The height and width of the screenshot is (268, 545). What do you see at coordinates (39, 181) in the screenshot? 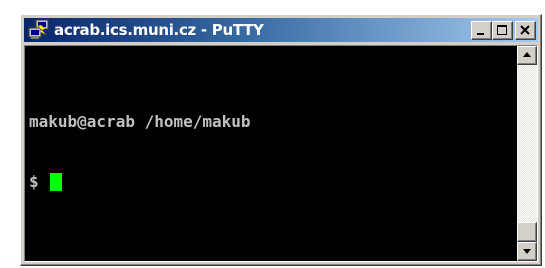
I see `shell-prompt: $` at bounding box center [39, 181].